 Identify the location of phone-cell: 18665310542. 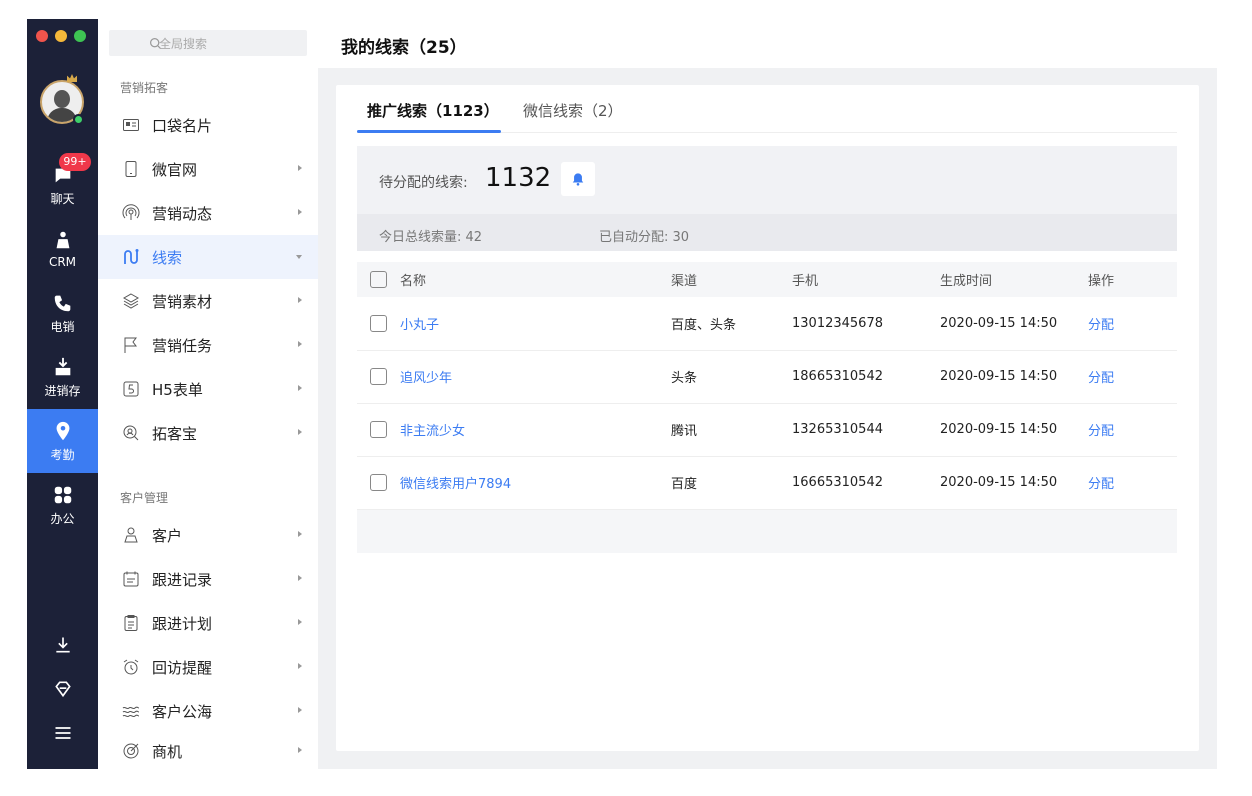
(866, 377).